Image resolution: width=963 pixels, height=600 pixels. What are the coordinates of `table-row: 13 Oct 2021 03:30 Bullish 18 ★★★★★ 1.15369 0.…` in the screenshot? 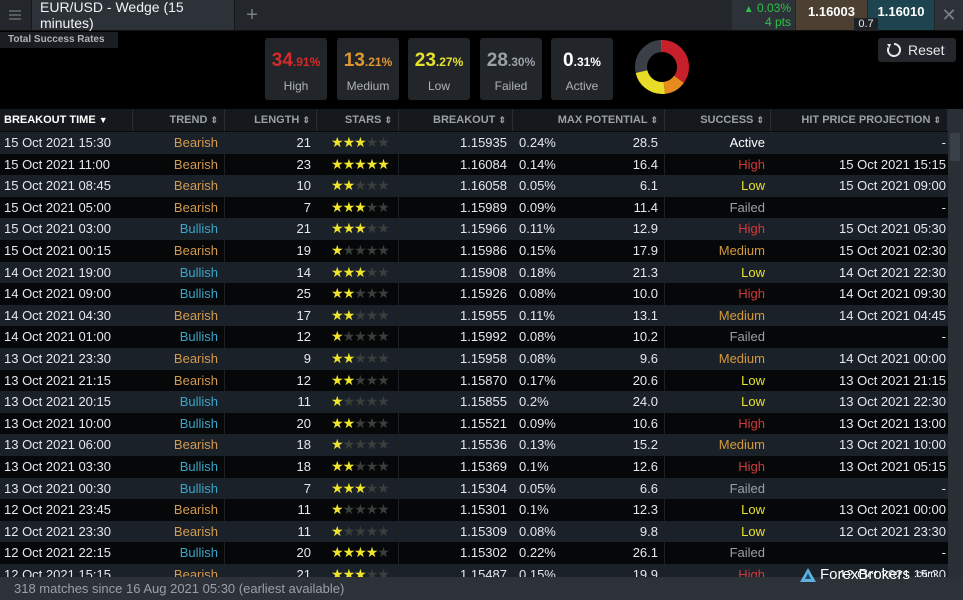 It's located at (474, 466).